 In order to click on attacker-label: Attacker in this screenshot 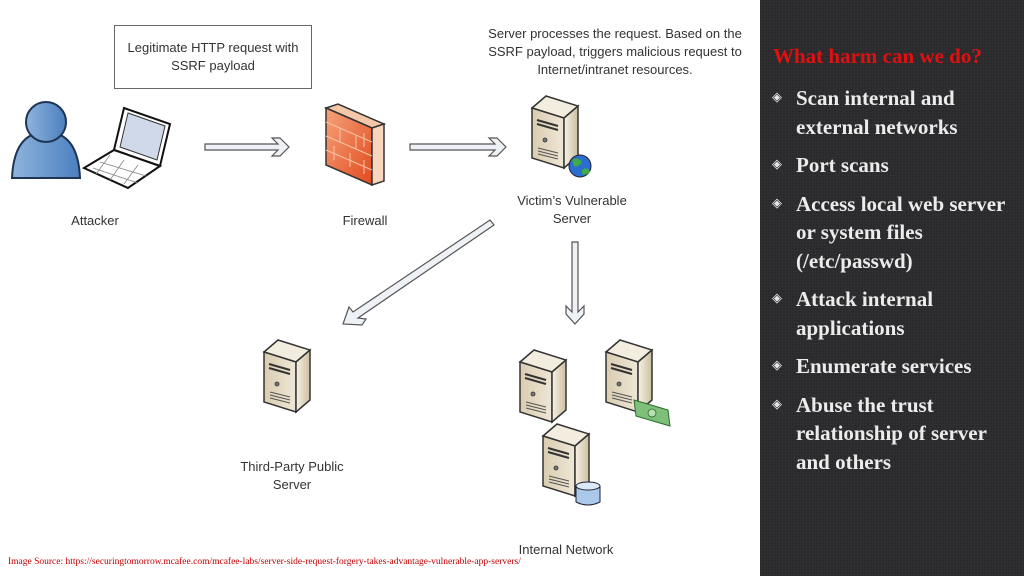, I will do `click(95, 220)`.